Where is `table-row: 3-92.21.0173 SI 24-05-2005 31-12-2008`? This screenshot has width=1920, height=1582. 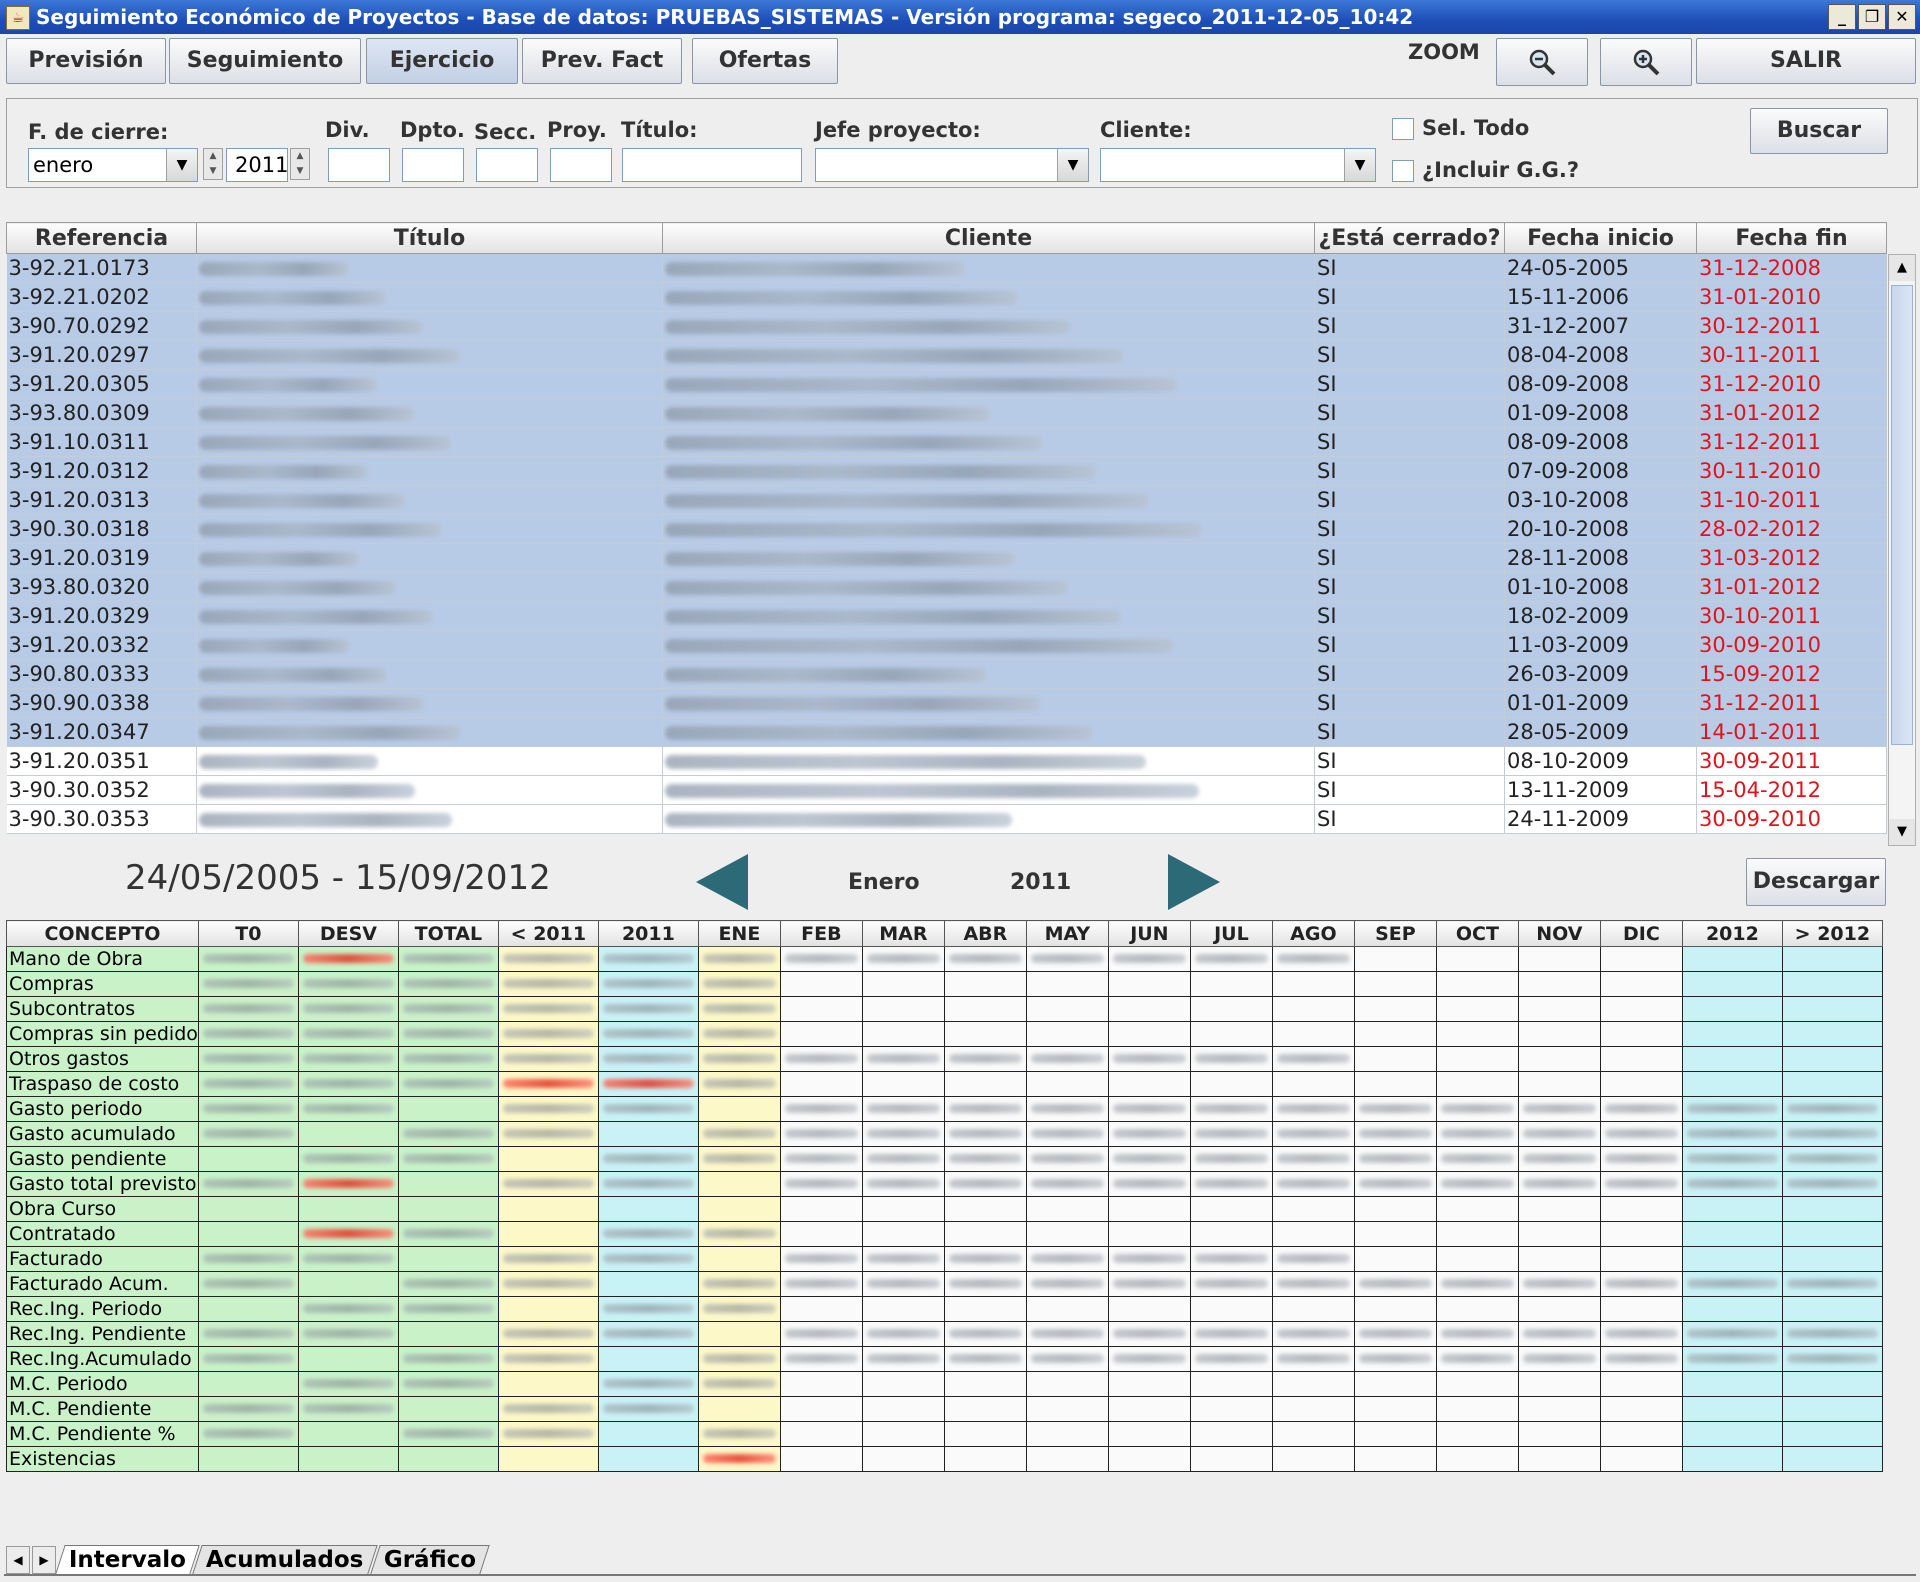
table-row: 3-92.21.0173 SI 24-05-2005 31-12-2008 is located at coordinates (946, 268).